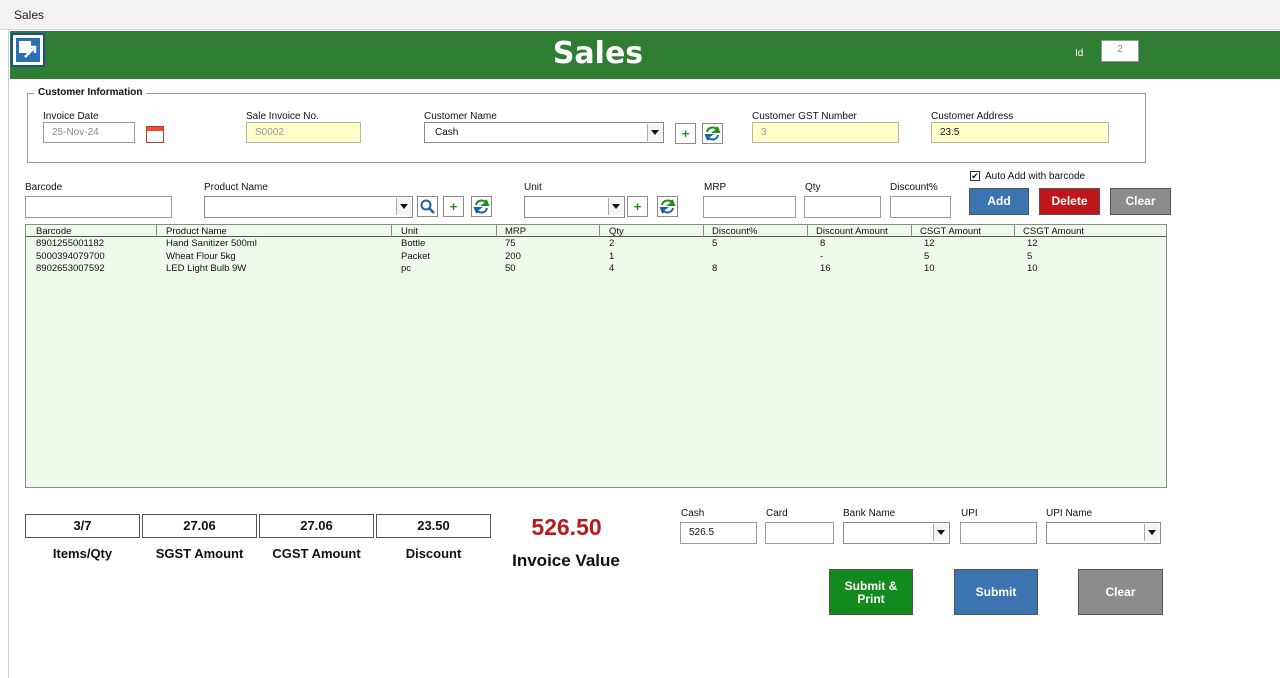 Image resolution: width=1280 pixels, height=678 pixels. I want to click on invoice-value-label: Invoice Value, so click(566, 560).